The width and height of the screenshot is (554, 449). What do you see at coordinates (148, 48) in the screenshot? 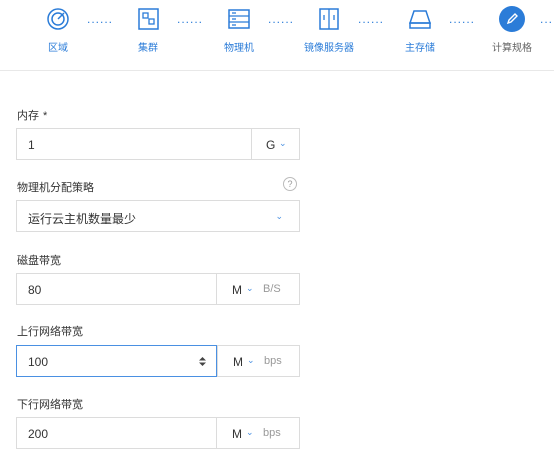
I see `step-label: 集群` at bounding box center [148, 48].